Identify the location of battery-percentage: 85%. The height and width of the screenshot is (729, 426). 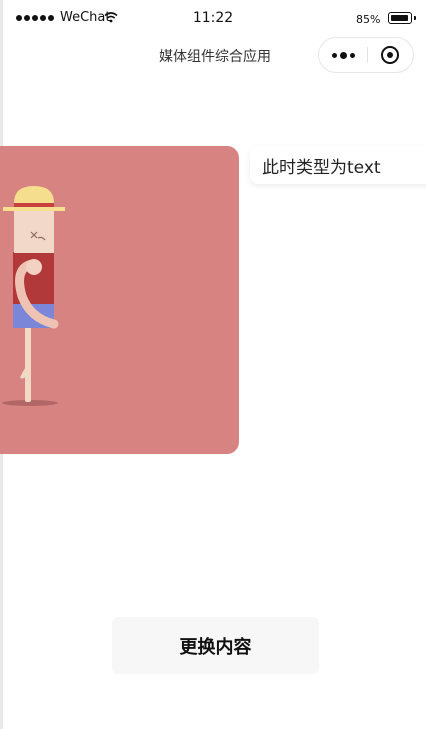
(368, 19).